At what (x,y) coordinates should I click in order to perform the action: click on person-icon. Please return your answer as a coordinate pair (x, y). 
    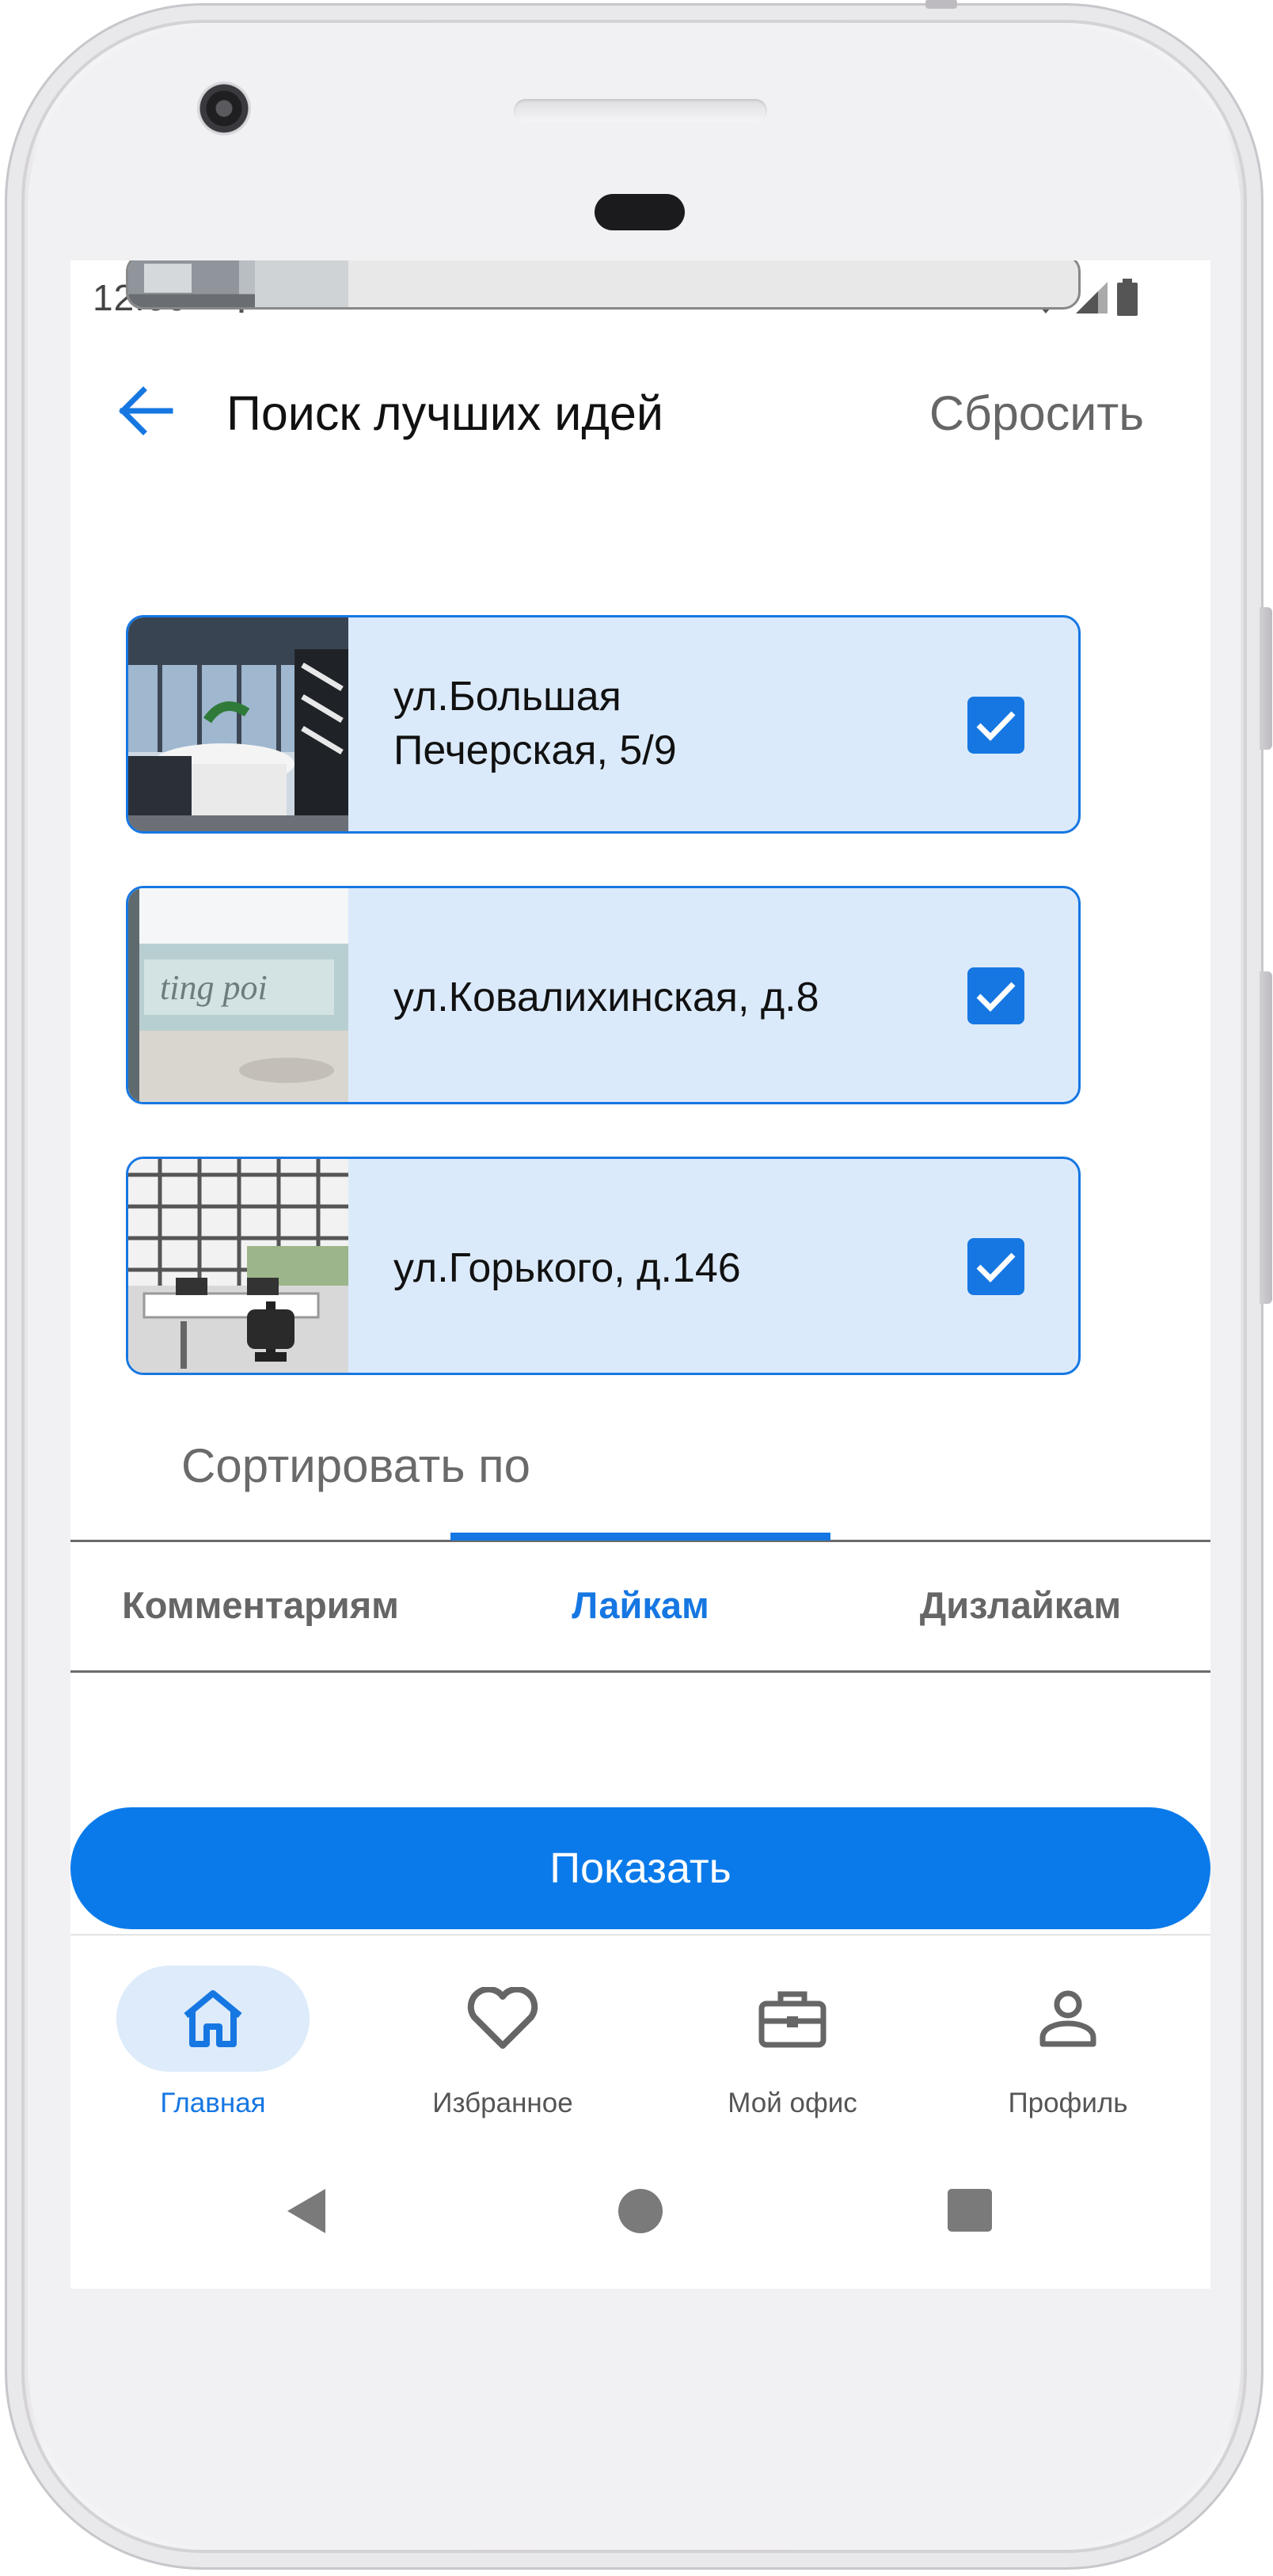
    Looking at the image, I should click on (1067, 2018).